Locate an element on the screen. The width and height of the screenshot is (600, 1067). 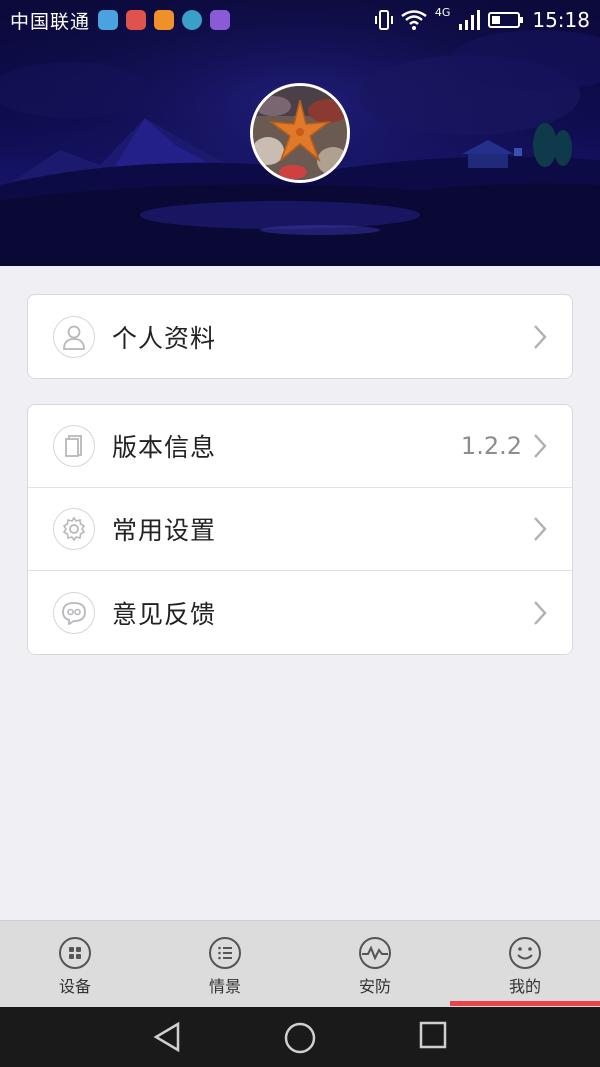
tab-scene: 情景 is located at coordinates (225, 964).